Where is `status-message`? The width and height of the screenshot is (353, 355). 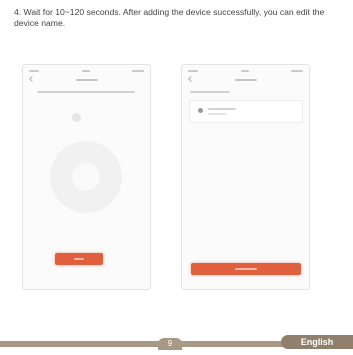 status-message is located at coordinates (86, 92).